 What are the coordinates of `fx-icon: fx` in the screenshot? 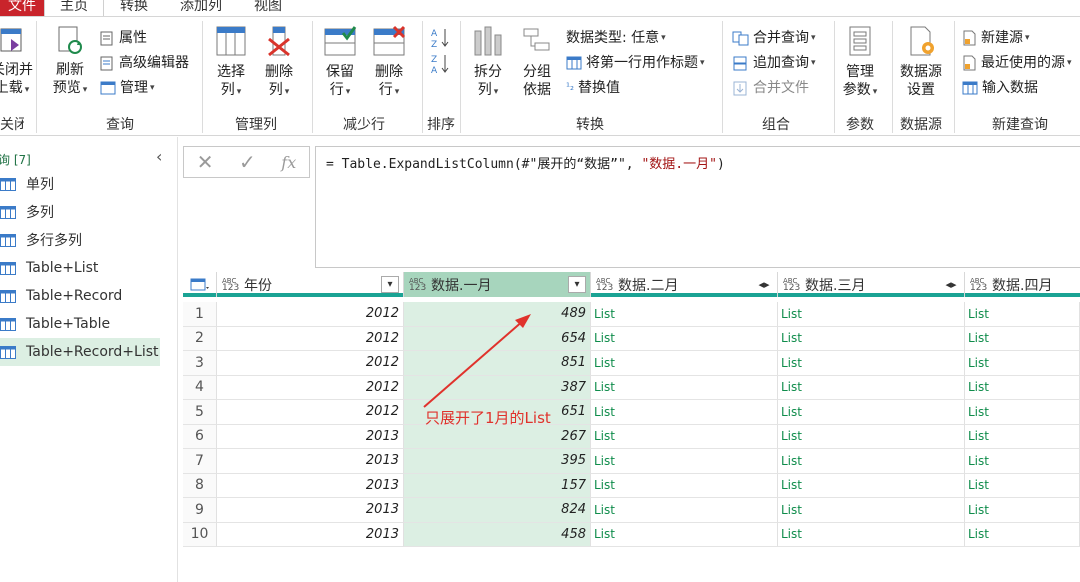 It's located at (288, 162).